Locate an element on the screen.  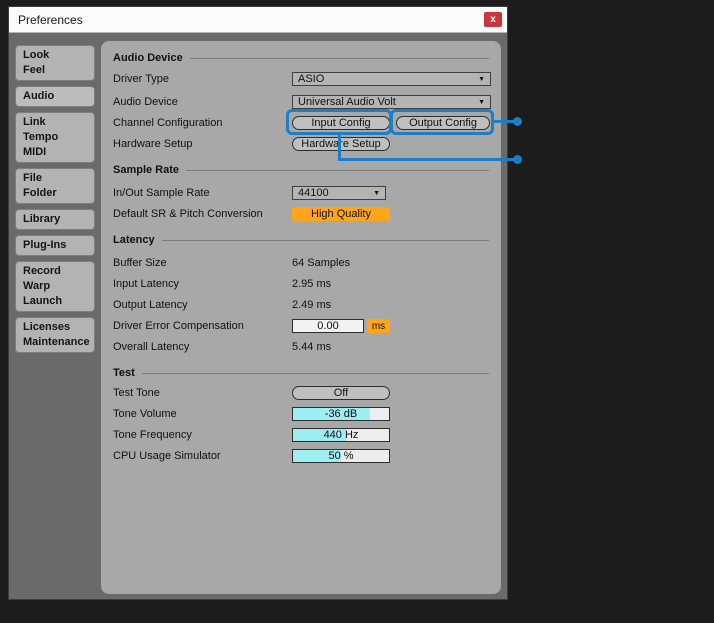
overall-latency-label: Overall Latency is located at coordinates (151, 347).